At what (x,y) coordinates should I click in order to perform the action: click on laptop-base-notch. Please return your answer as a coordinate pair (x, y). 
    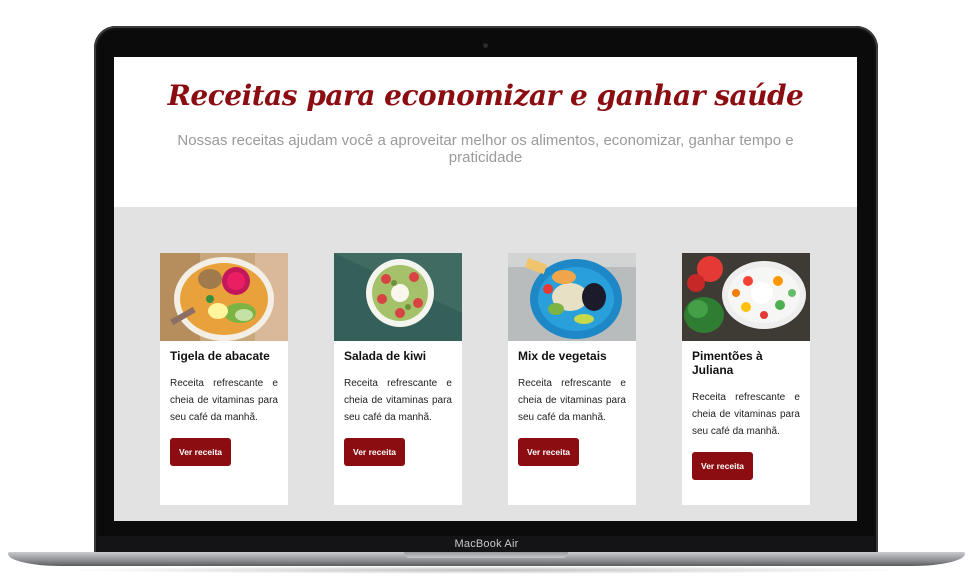
    Looking at the image, I should click on (486, 555).